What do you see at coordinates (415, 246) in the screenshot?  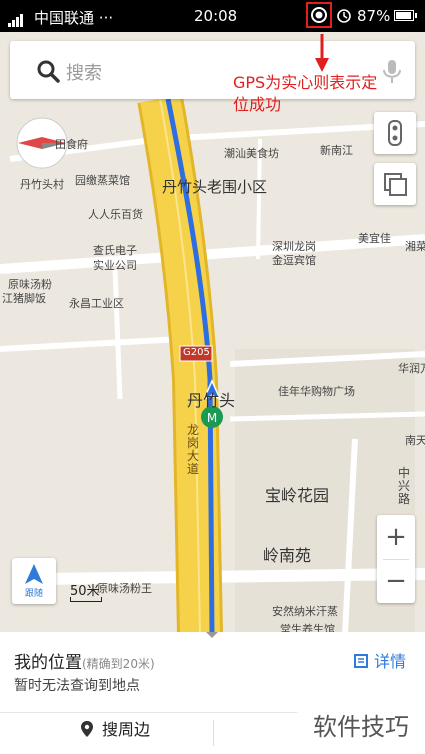 I see `map-poi: 湘菜` at bounding box center [415, 246].